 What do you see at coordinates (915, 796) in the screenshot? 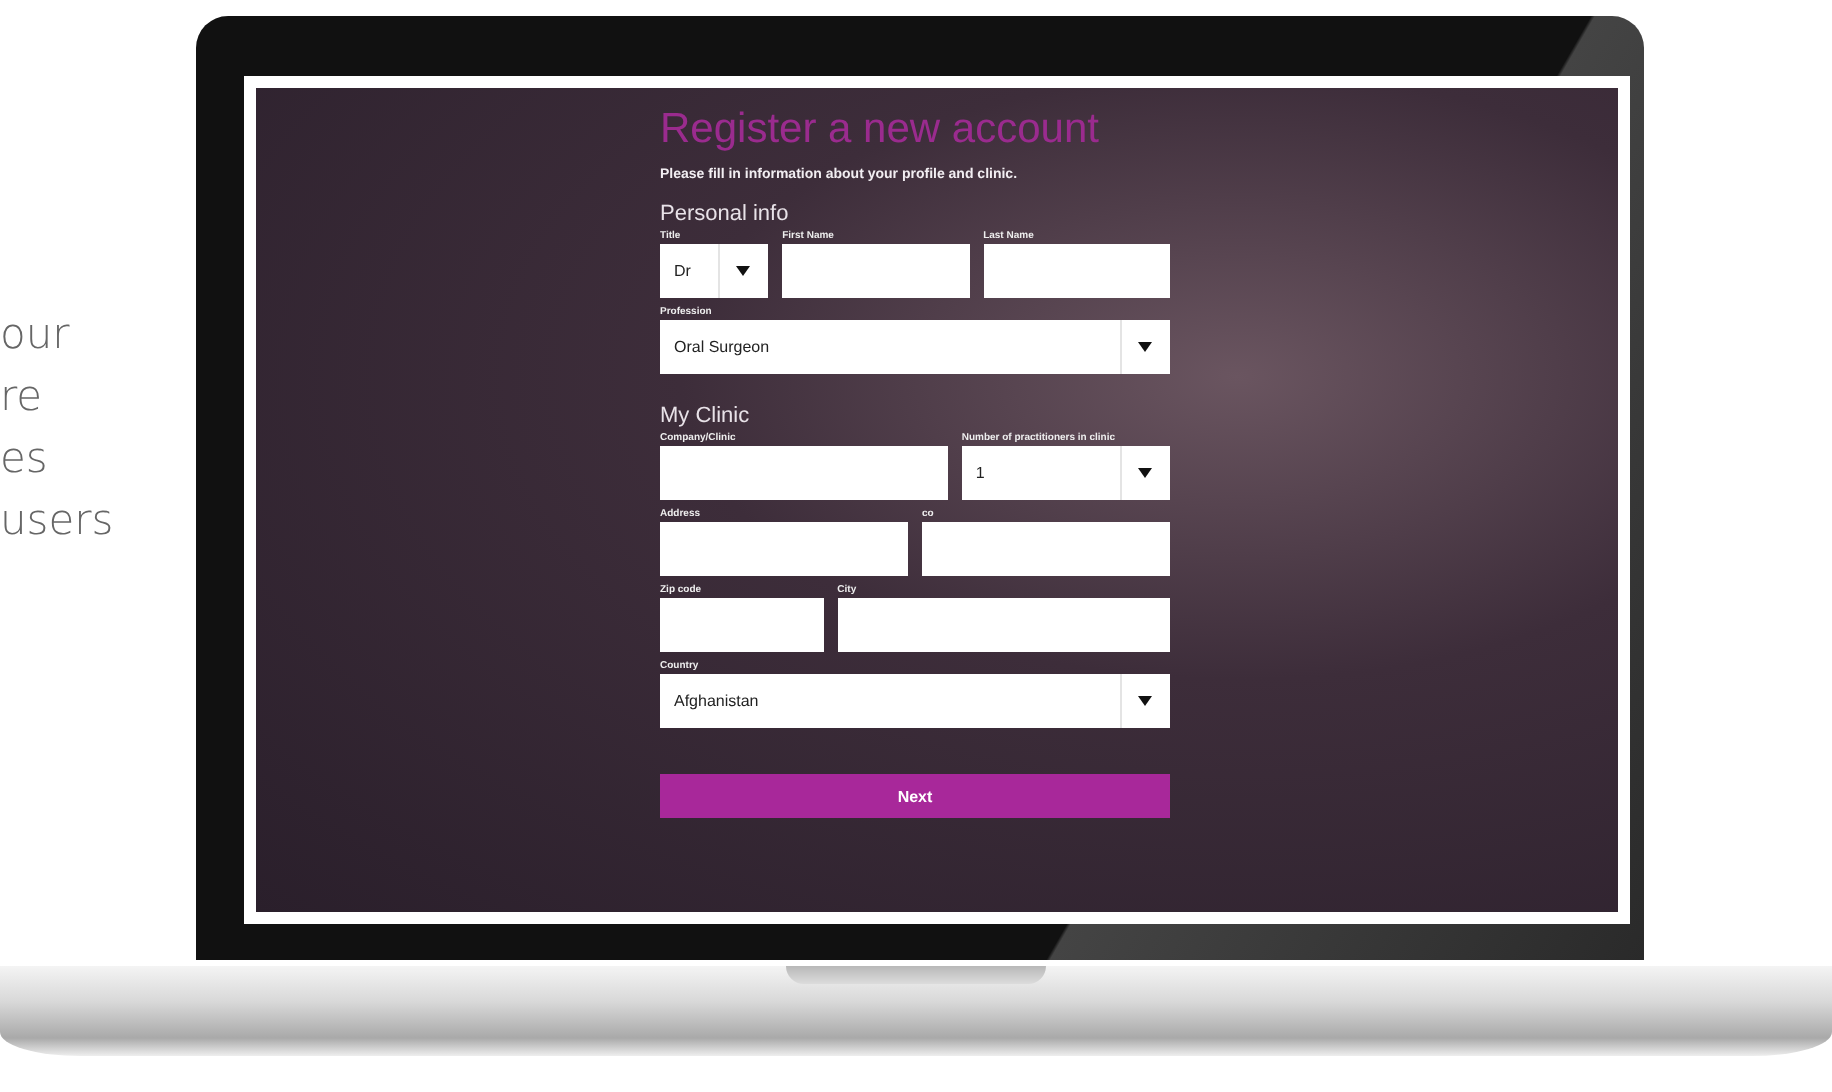
I see `next-button: Next` at bounding box center [915, 796].